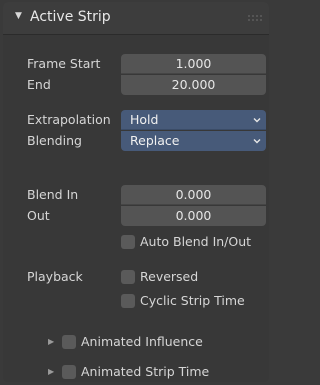 The image size is (320, 385). Describe the element at coordinates (169, 276) in the screenshot. I see `reversed-label: Reversed` at that location.